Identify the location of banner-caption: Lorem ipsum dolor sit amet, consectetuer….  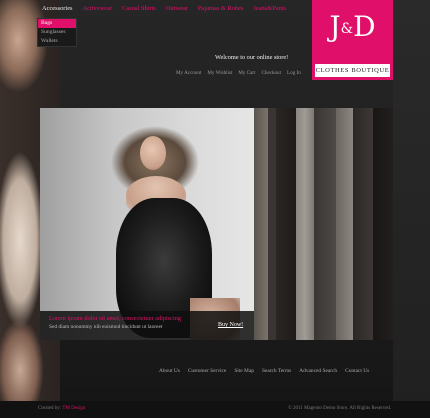
(147, 325).